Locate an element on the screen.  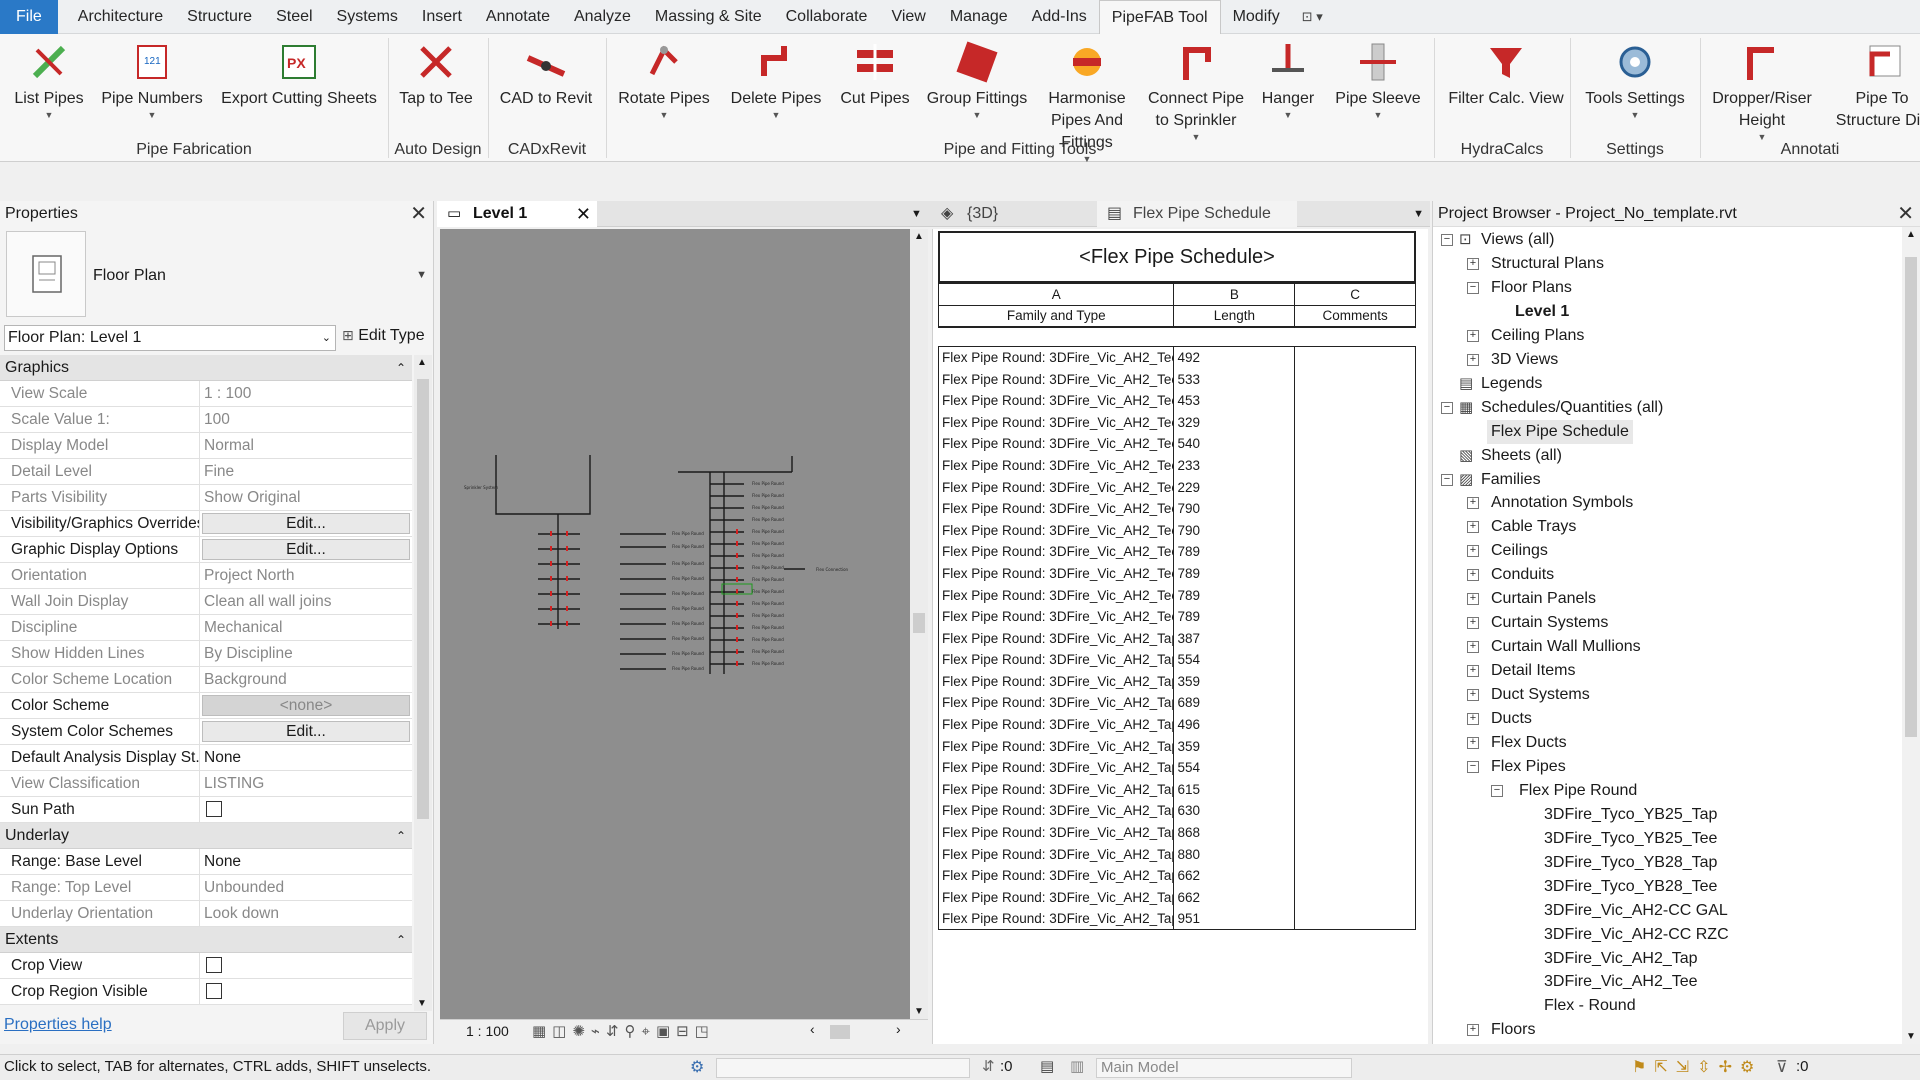
properties-help-link: Properties help is located at coordinates (58, 1025).